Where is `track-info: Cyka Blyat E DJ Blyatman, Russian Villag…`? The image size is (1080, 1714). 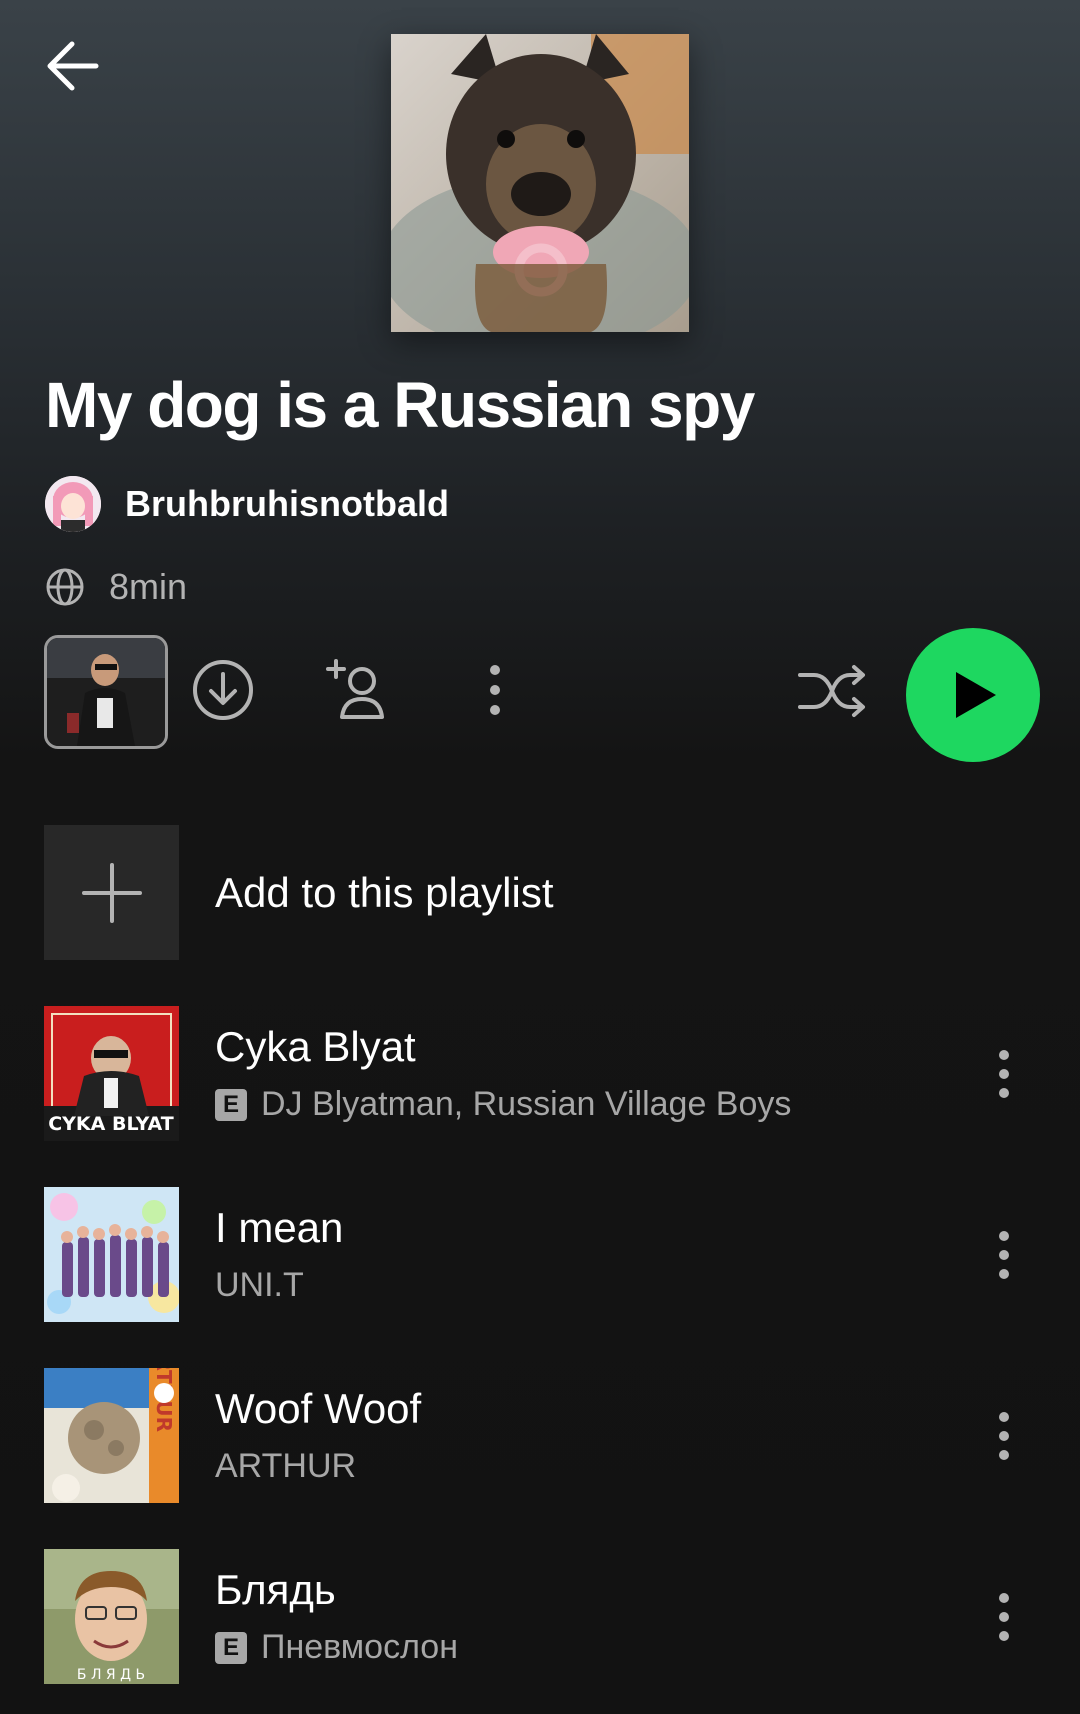
track-info: Cyka Blyat E DJ Blyatman, Russian Villag… is located at coordinates (599, 1073).